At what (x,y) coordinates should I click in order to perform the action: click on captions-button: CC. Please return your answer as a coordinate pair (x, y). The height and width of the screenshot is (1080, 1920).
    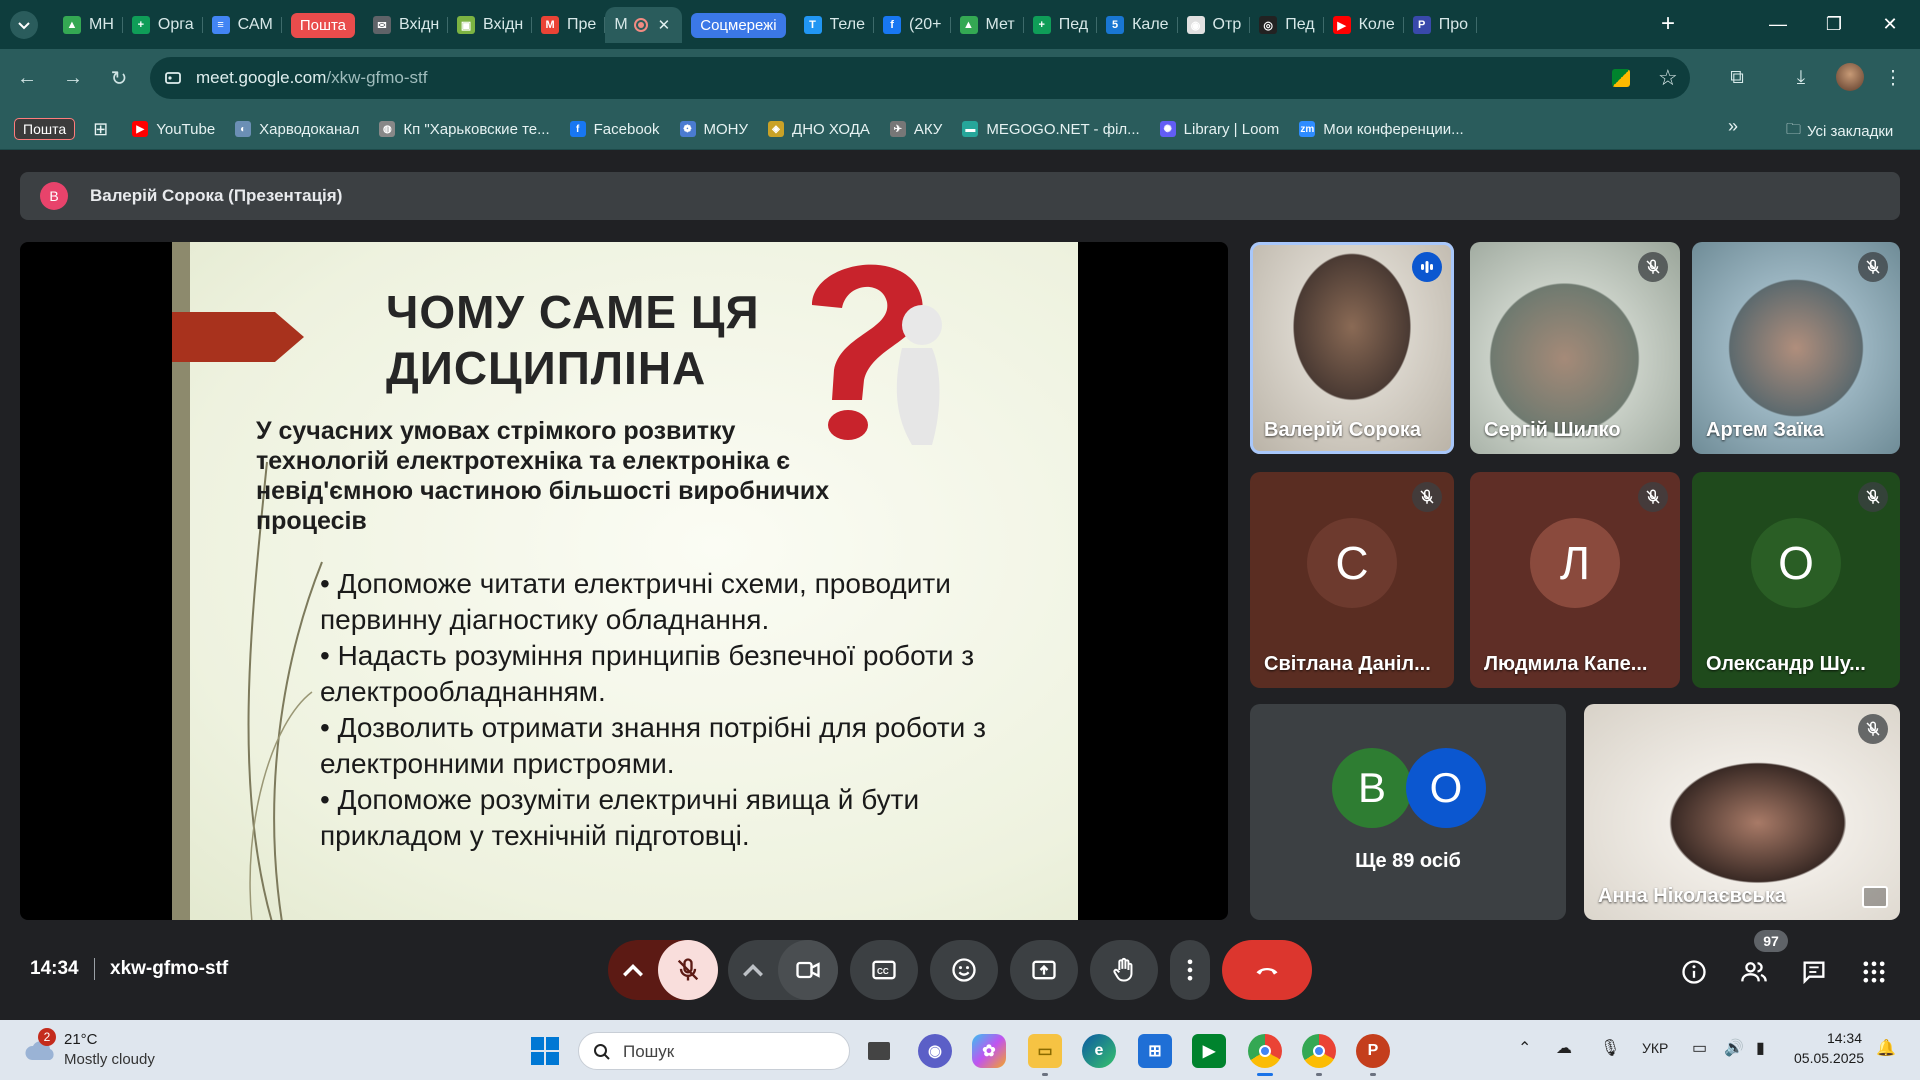
    Looking at the image, I should click on (884, 970).